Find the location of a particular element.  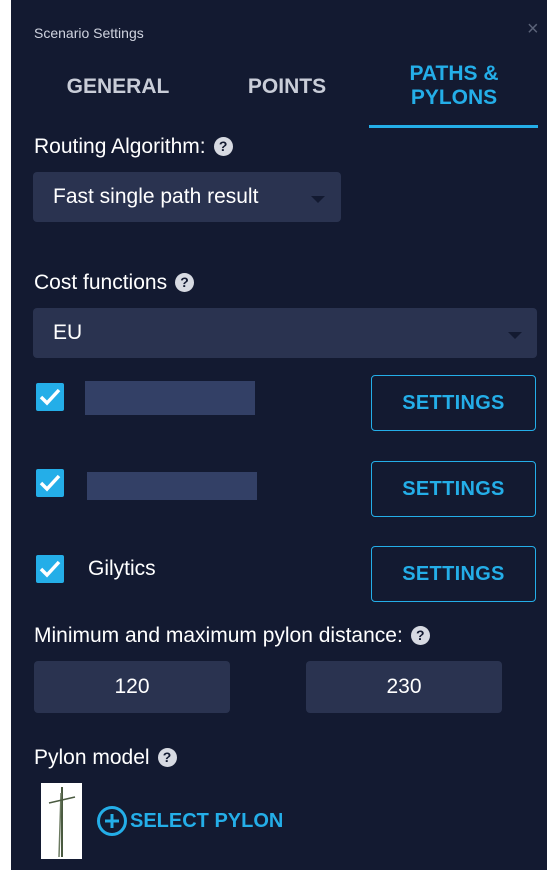

routing-algorithm-value: Fast single path result is located at coordinates (156, 196).